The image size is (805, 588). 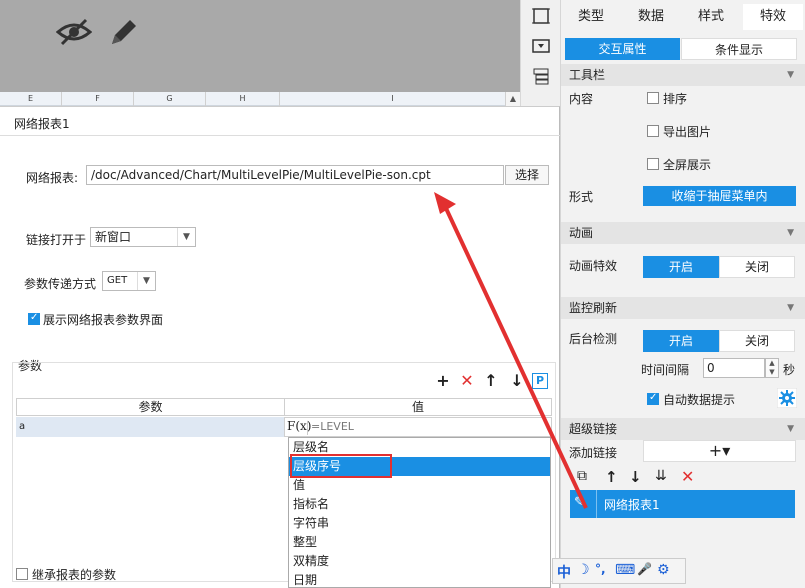 I want to click on sort-down-icon: ⇊, so click(x=661, y=476).